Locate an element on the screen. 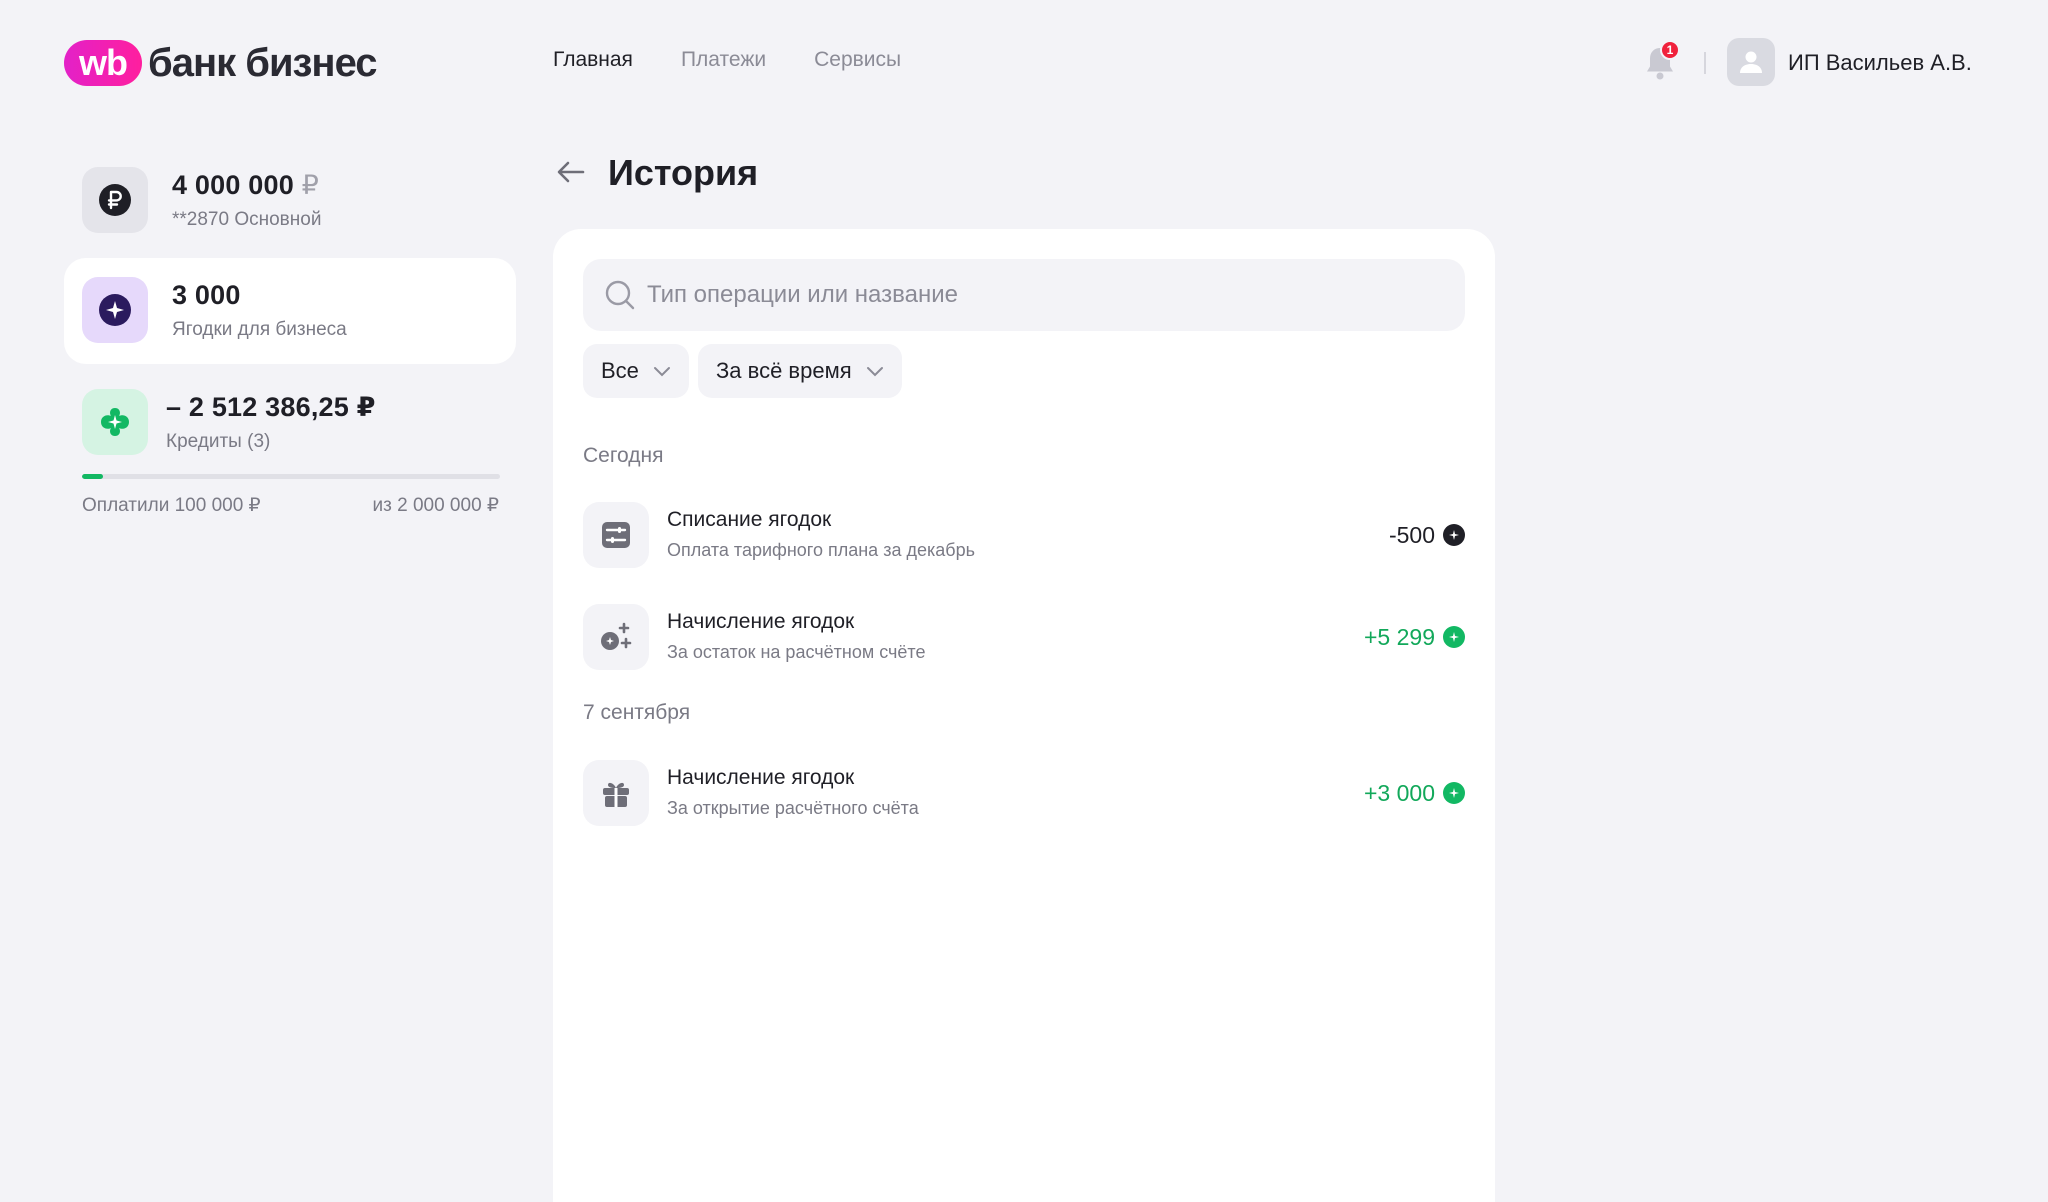  credit-icon is located at coordinates (115, 422).